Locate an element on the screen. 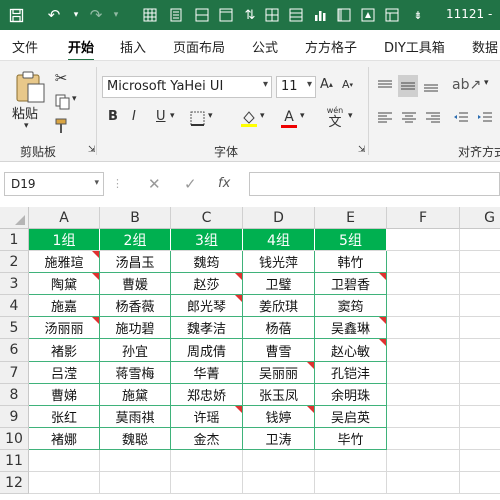 The width and height of the screenshot is (500, 500). underline-dropdown-icon: ▾ is located at coordinates (172, 116).